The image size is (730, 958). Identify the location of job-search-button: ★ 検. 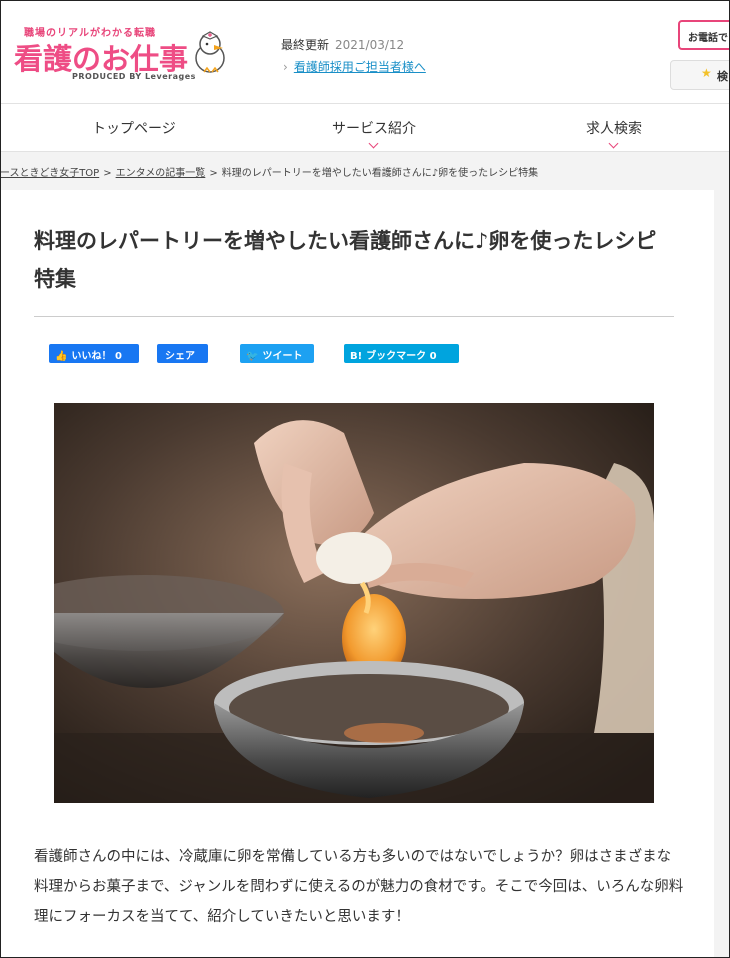
(700, 75).